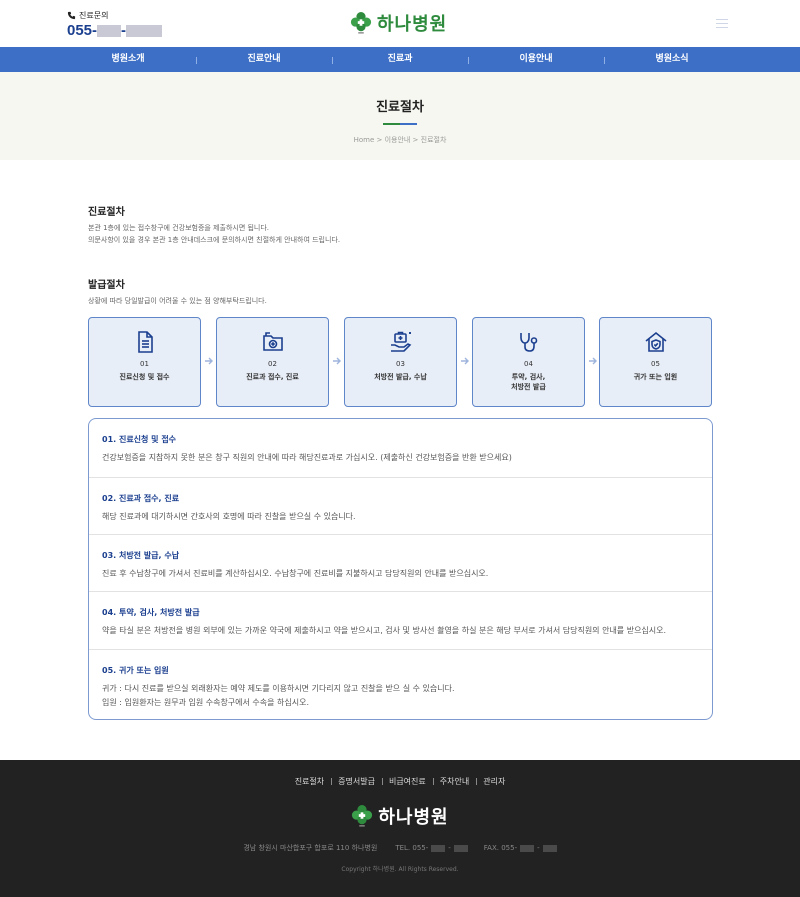 The width and height of the screenshot is (800, 897). I want to click on step-card: 01 진료신청 및 접수, so click(144, 362).